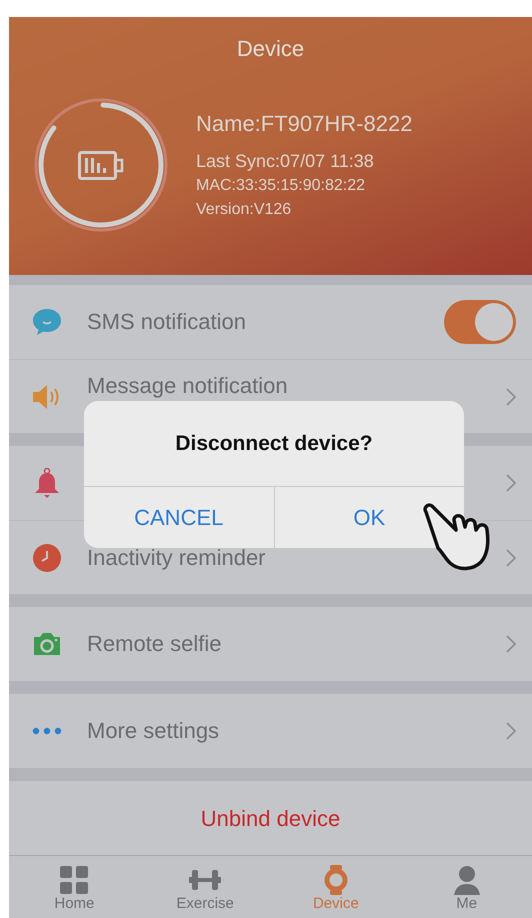 Image resolution: width=532 pixels, height=918 pixels. I want to click on bell-icon, so click(47, 483).